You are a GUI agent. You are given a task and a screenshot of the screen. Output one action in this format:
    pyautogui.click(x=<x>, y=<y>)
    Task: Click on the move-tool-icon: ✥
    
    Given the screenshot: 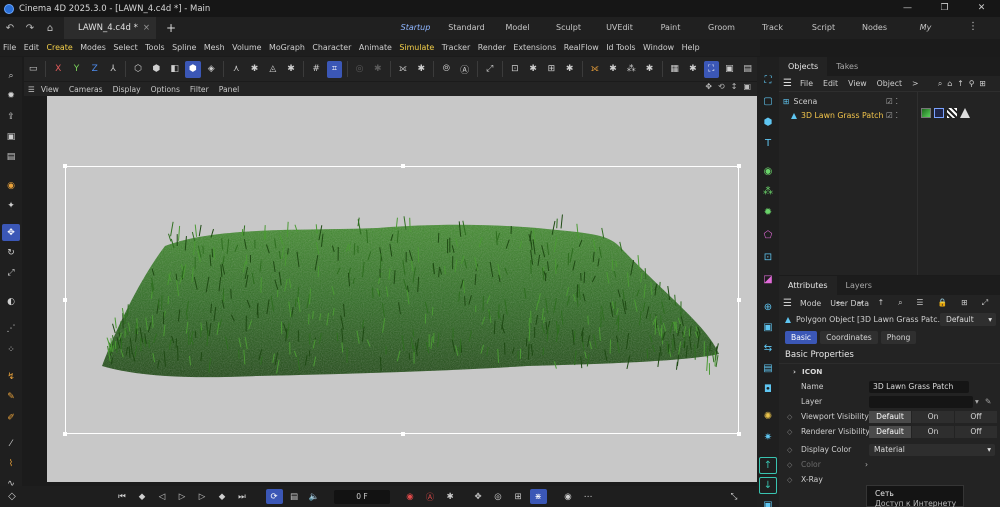 What is the action you would take?
    pyautogui.click(x=11, y=232)
    